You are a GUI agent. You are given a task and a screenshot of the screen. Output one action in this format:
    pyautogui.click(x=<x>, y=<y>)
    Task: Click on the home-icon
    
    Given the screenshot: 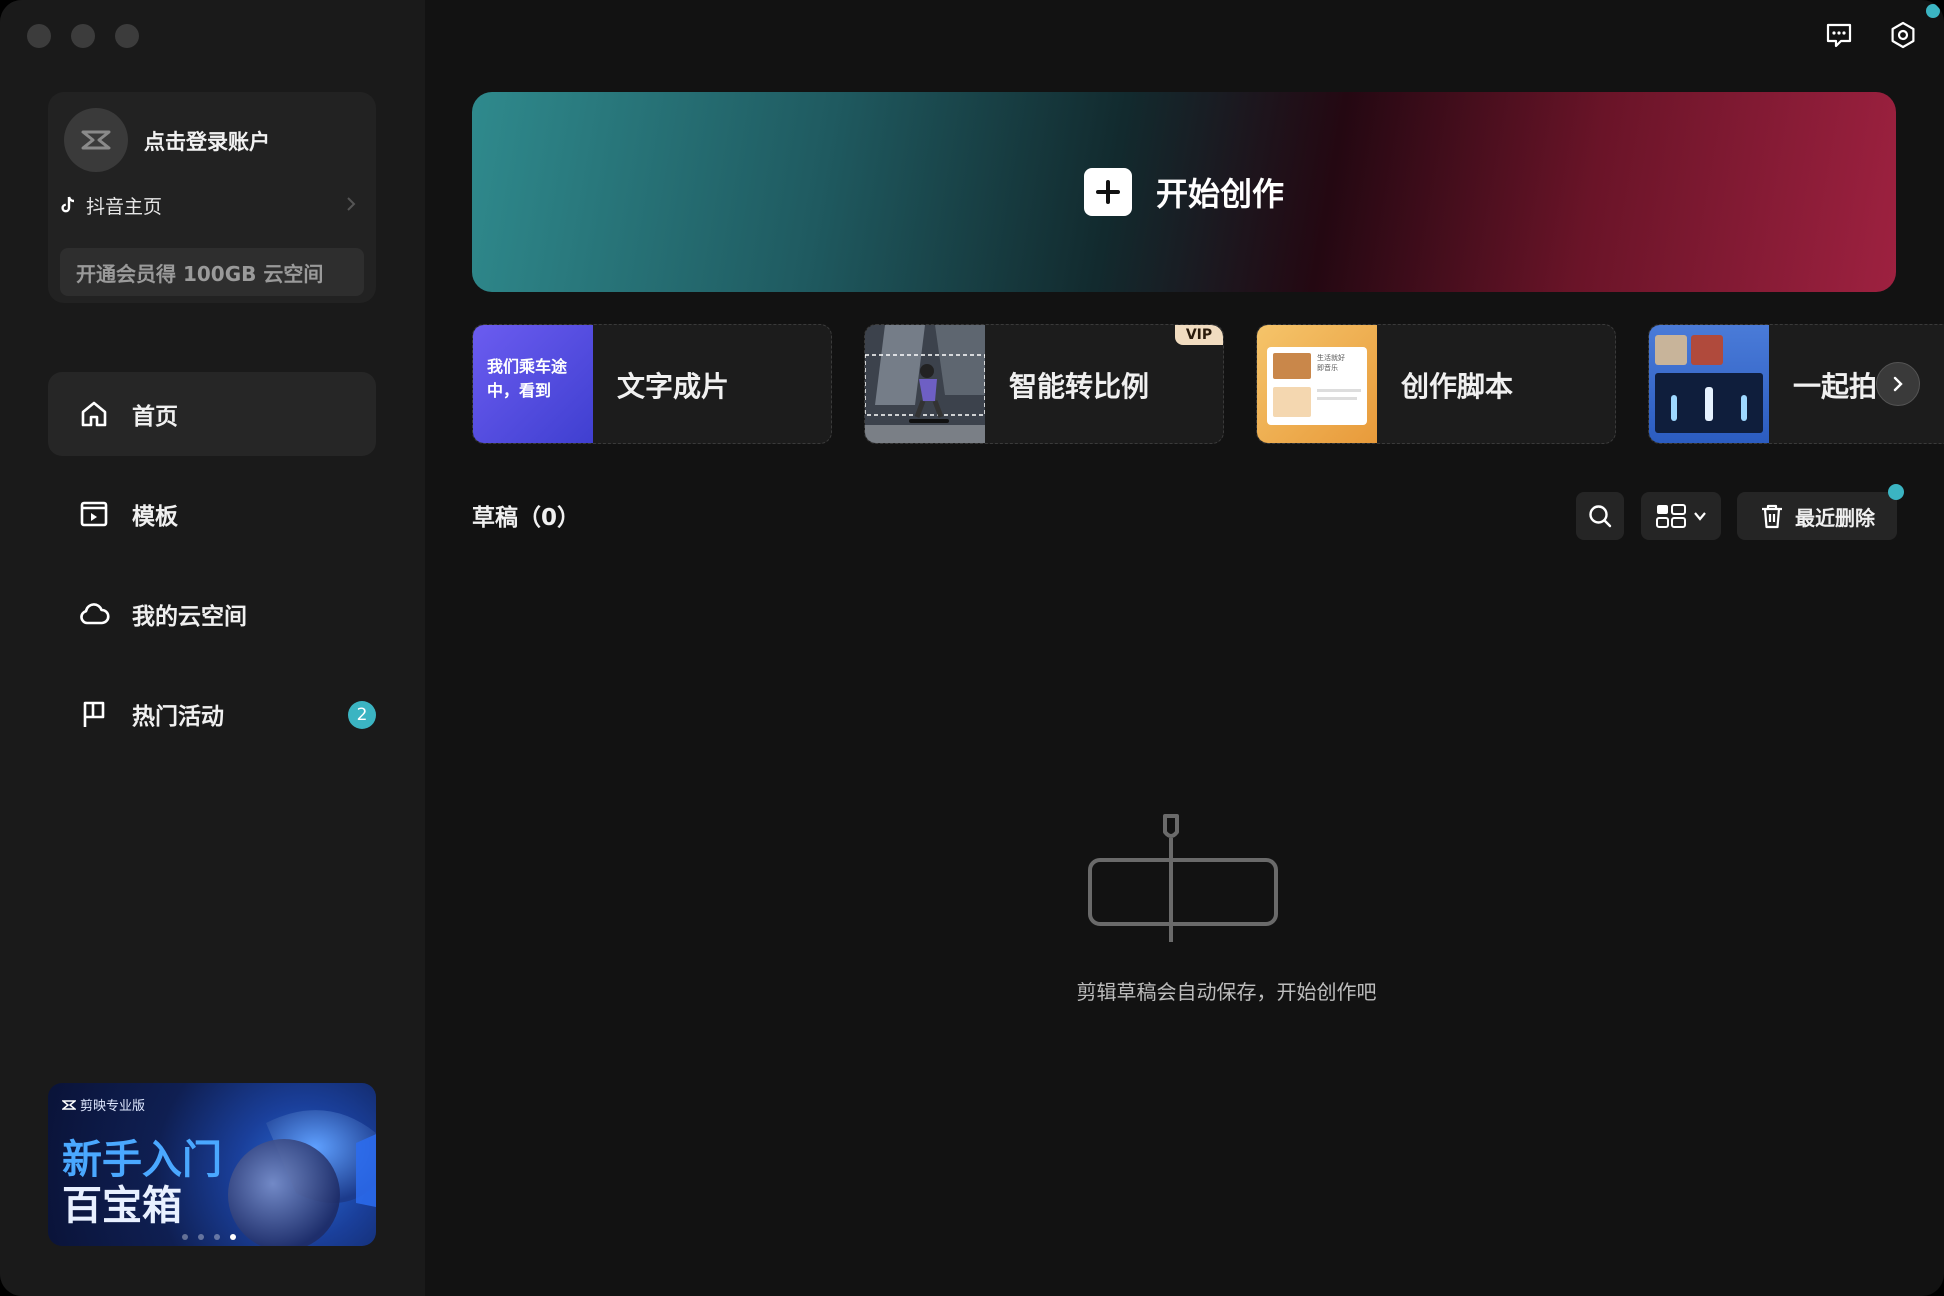 What is the action you would take?
    pyautogui.click(x=94, y=414)
    